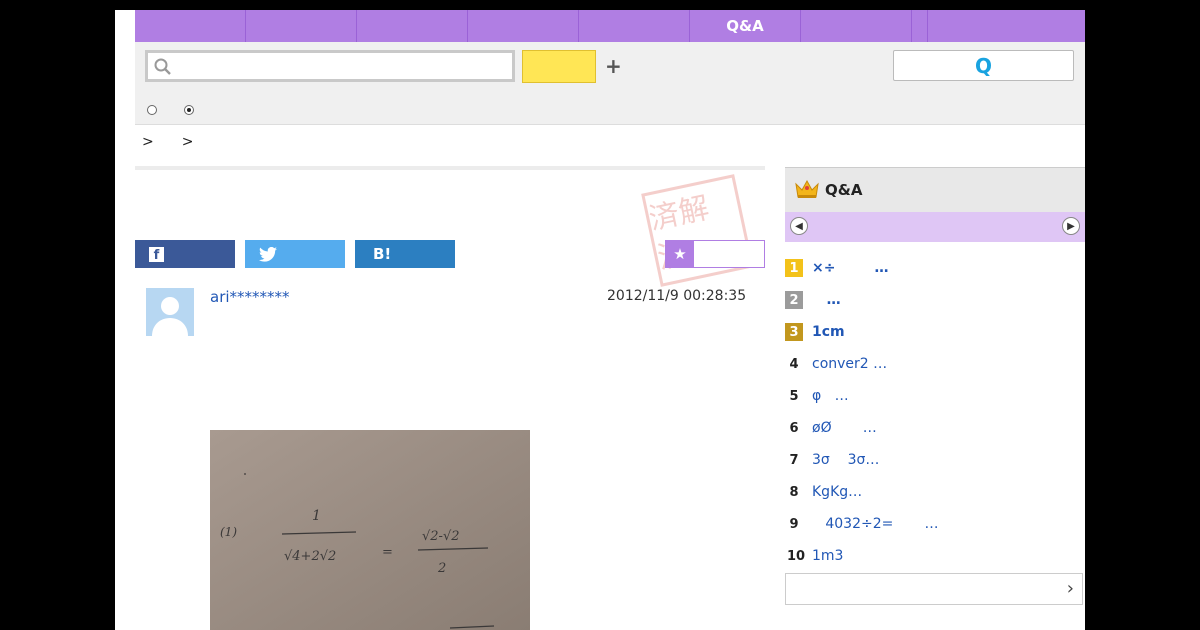 The height and width of the screenshot is (630, 1200). Describe the element at coordinates (697, 230) in the screenshot. I see `solved-stamp: 済解決` at that location.